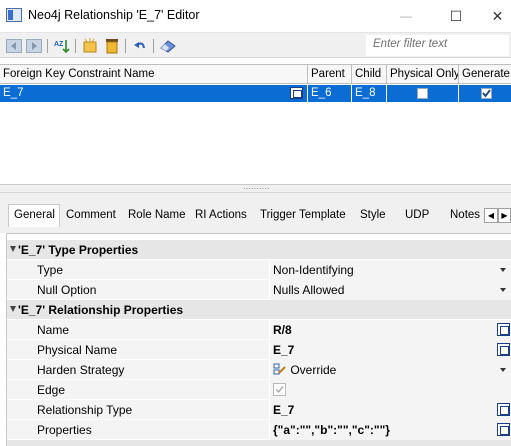  Describe the element at coordinates (465, 216) in the screenshot. I see `tab-notes: Notes` at that location.